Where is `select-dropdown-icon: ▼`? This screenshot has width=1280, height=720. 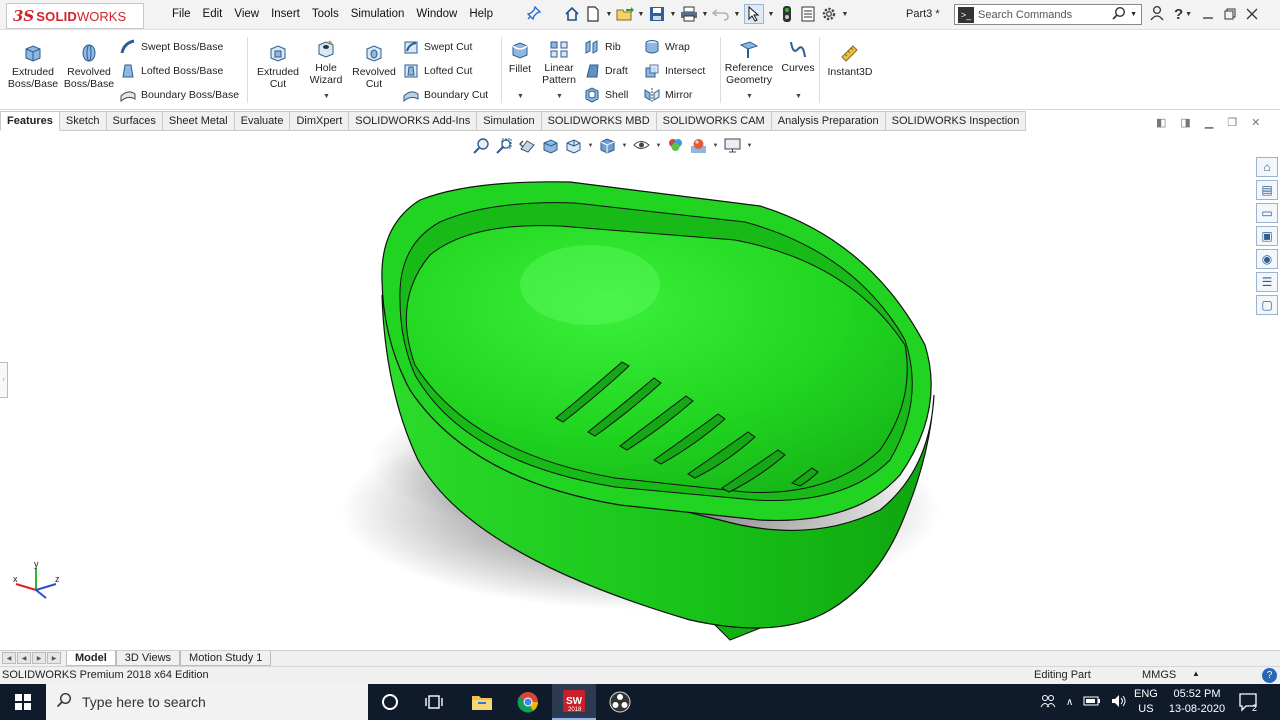
select-dropdown-icon: ▼ is located at coordinates (771, 14).